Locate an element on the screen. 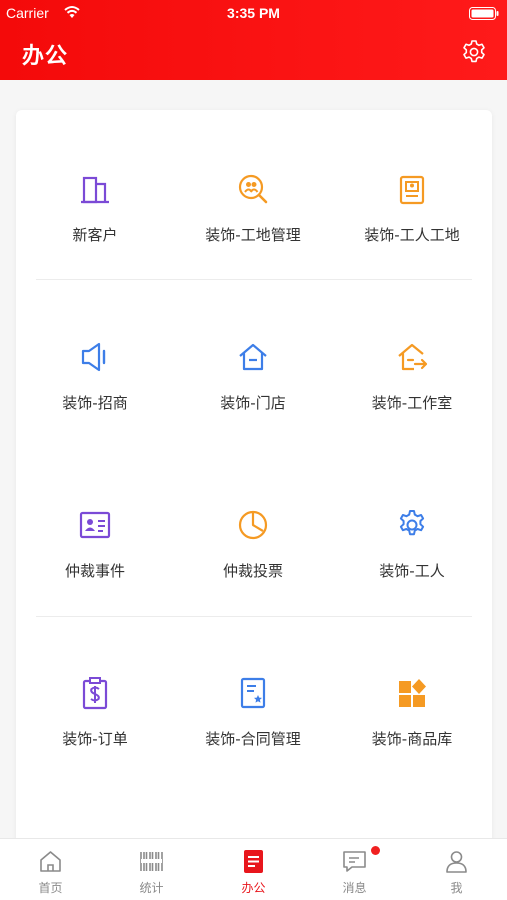 This screenshot has width=507, height=900. contract-icon is located at coordinates (253, 693).